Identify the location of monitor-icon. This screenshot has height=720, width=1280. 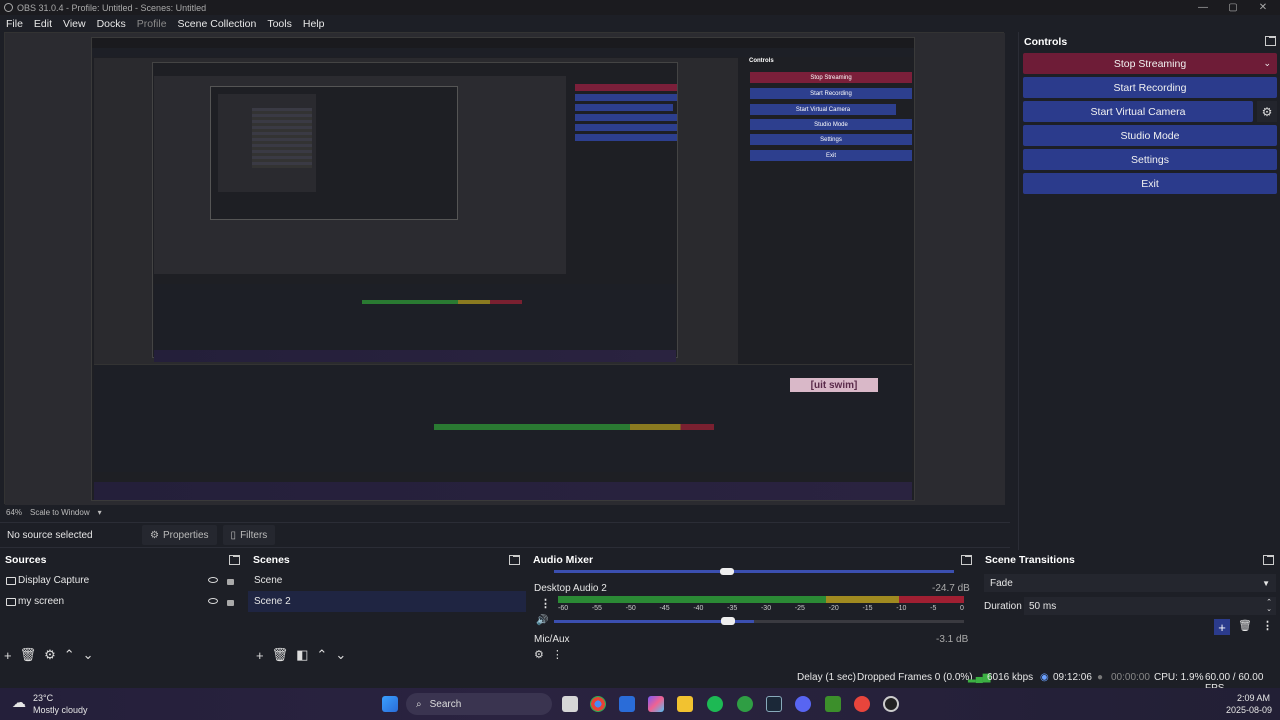
(11, 580).